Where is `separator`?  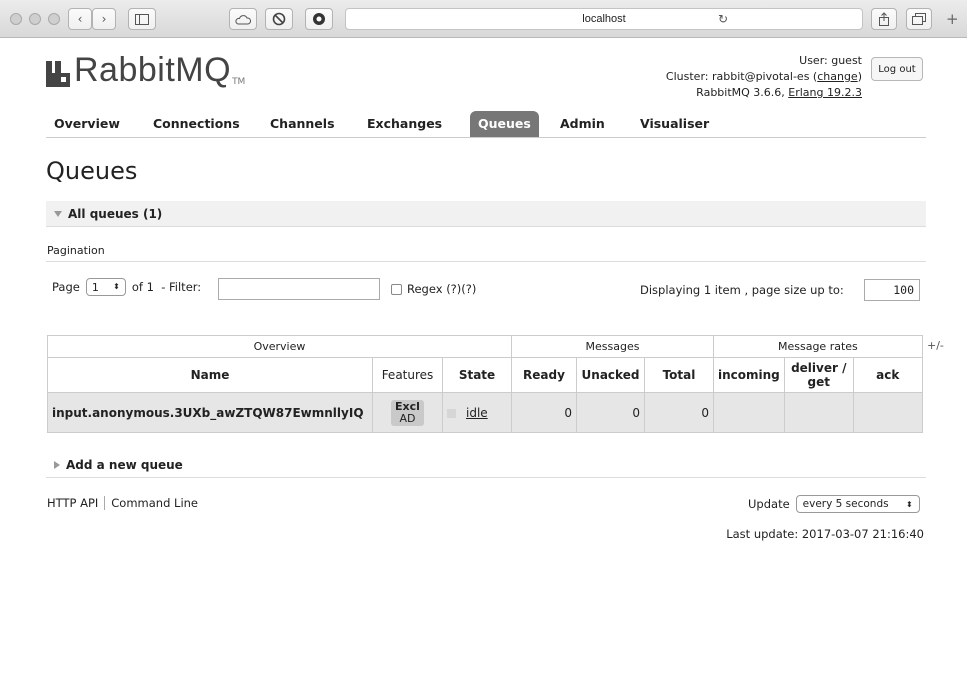
separator is located at coordinates (105, 503).